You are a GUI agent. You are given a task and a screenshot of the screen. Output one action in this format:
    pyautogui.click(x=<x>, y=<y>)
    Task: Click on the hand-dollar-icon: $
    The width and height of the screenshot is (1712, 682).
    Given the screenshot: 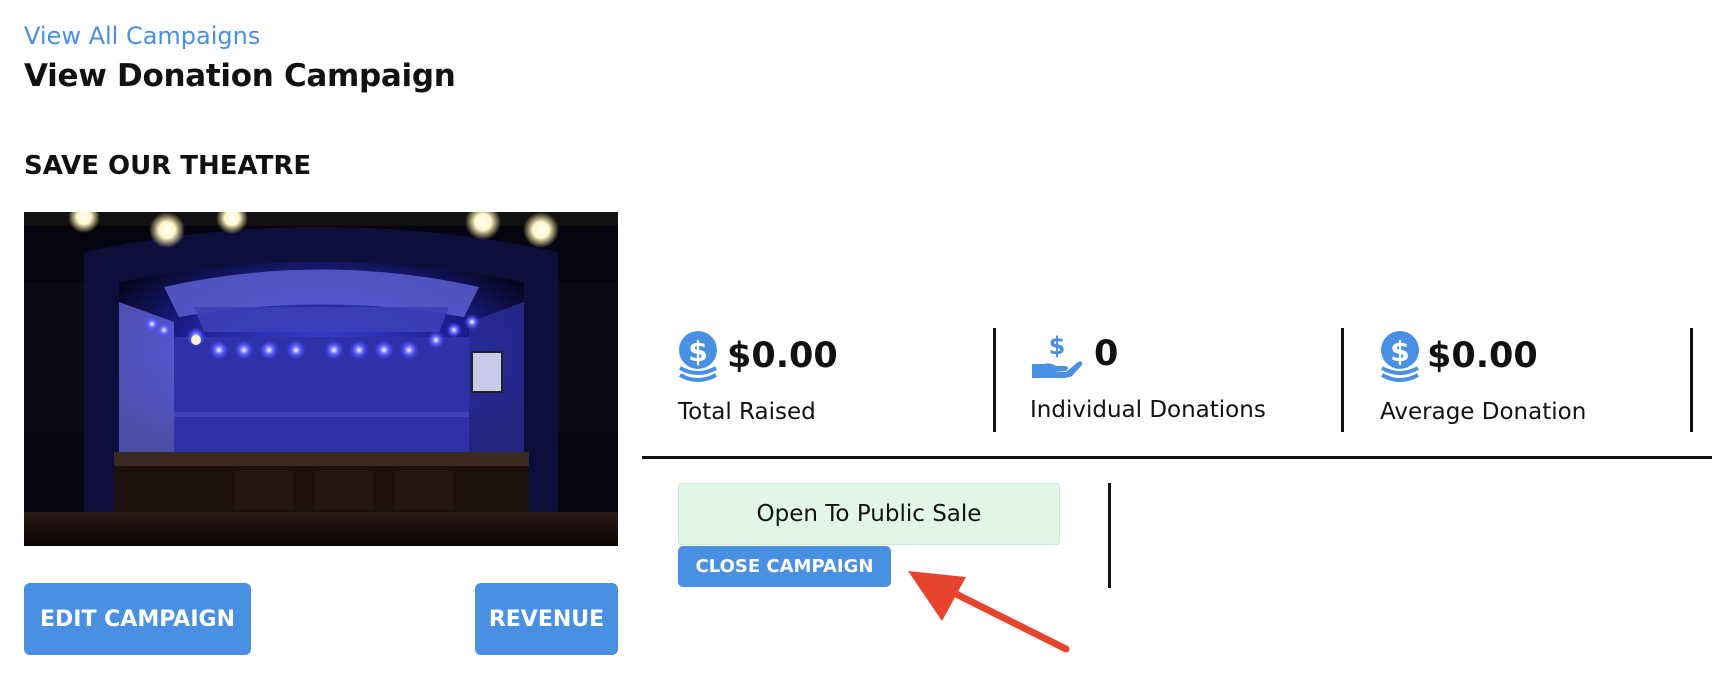 What is the action you would take?
    pyautogui.click(x=1057, y=357)
    